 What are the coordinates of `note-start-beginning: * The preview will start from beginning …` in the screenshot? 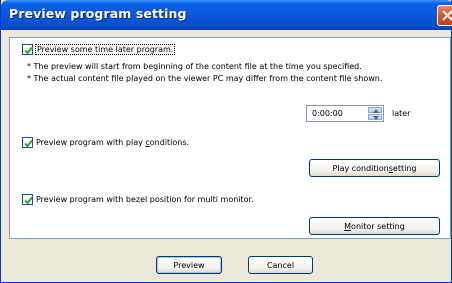 It's located at (194, 66).